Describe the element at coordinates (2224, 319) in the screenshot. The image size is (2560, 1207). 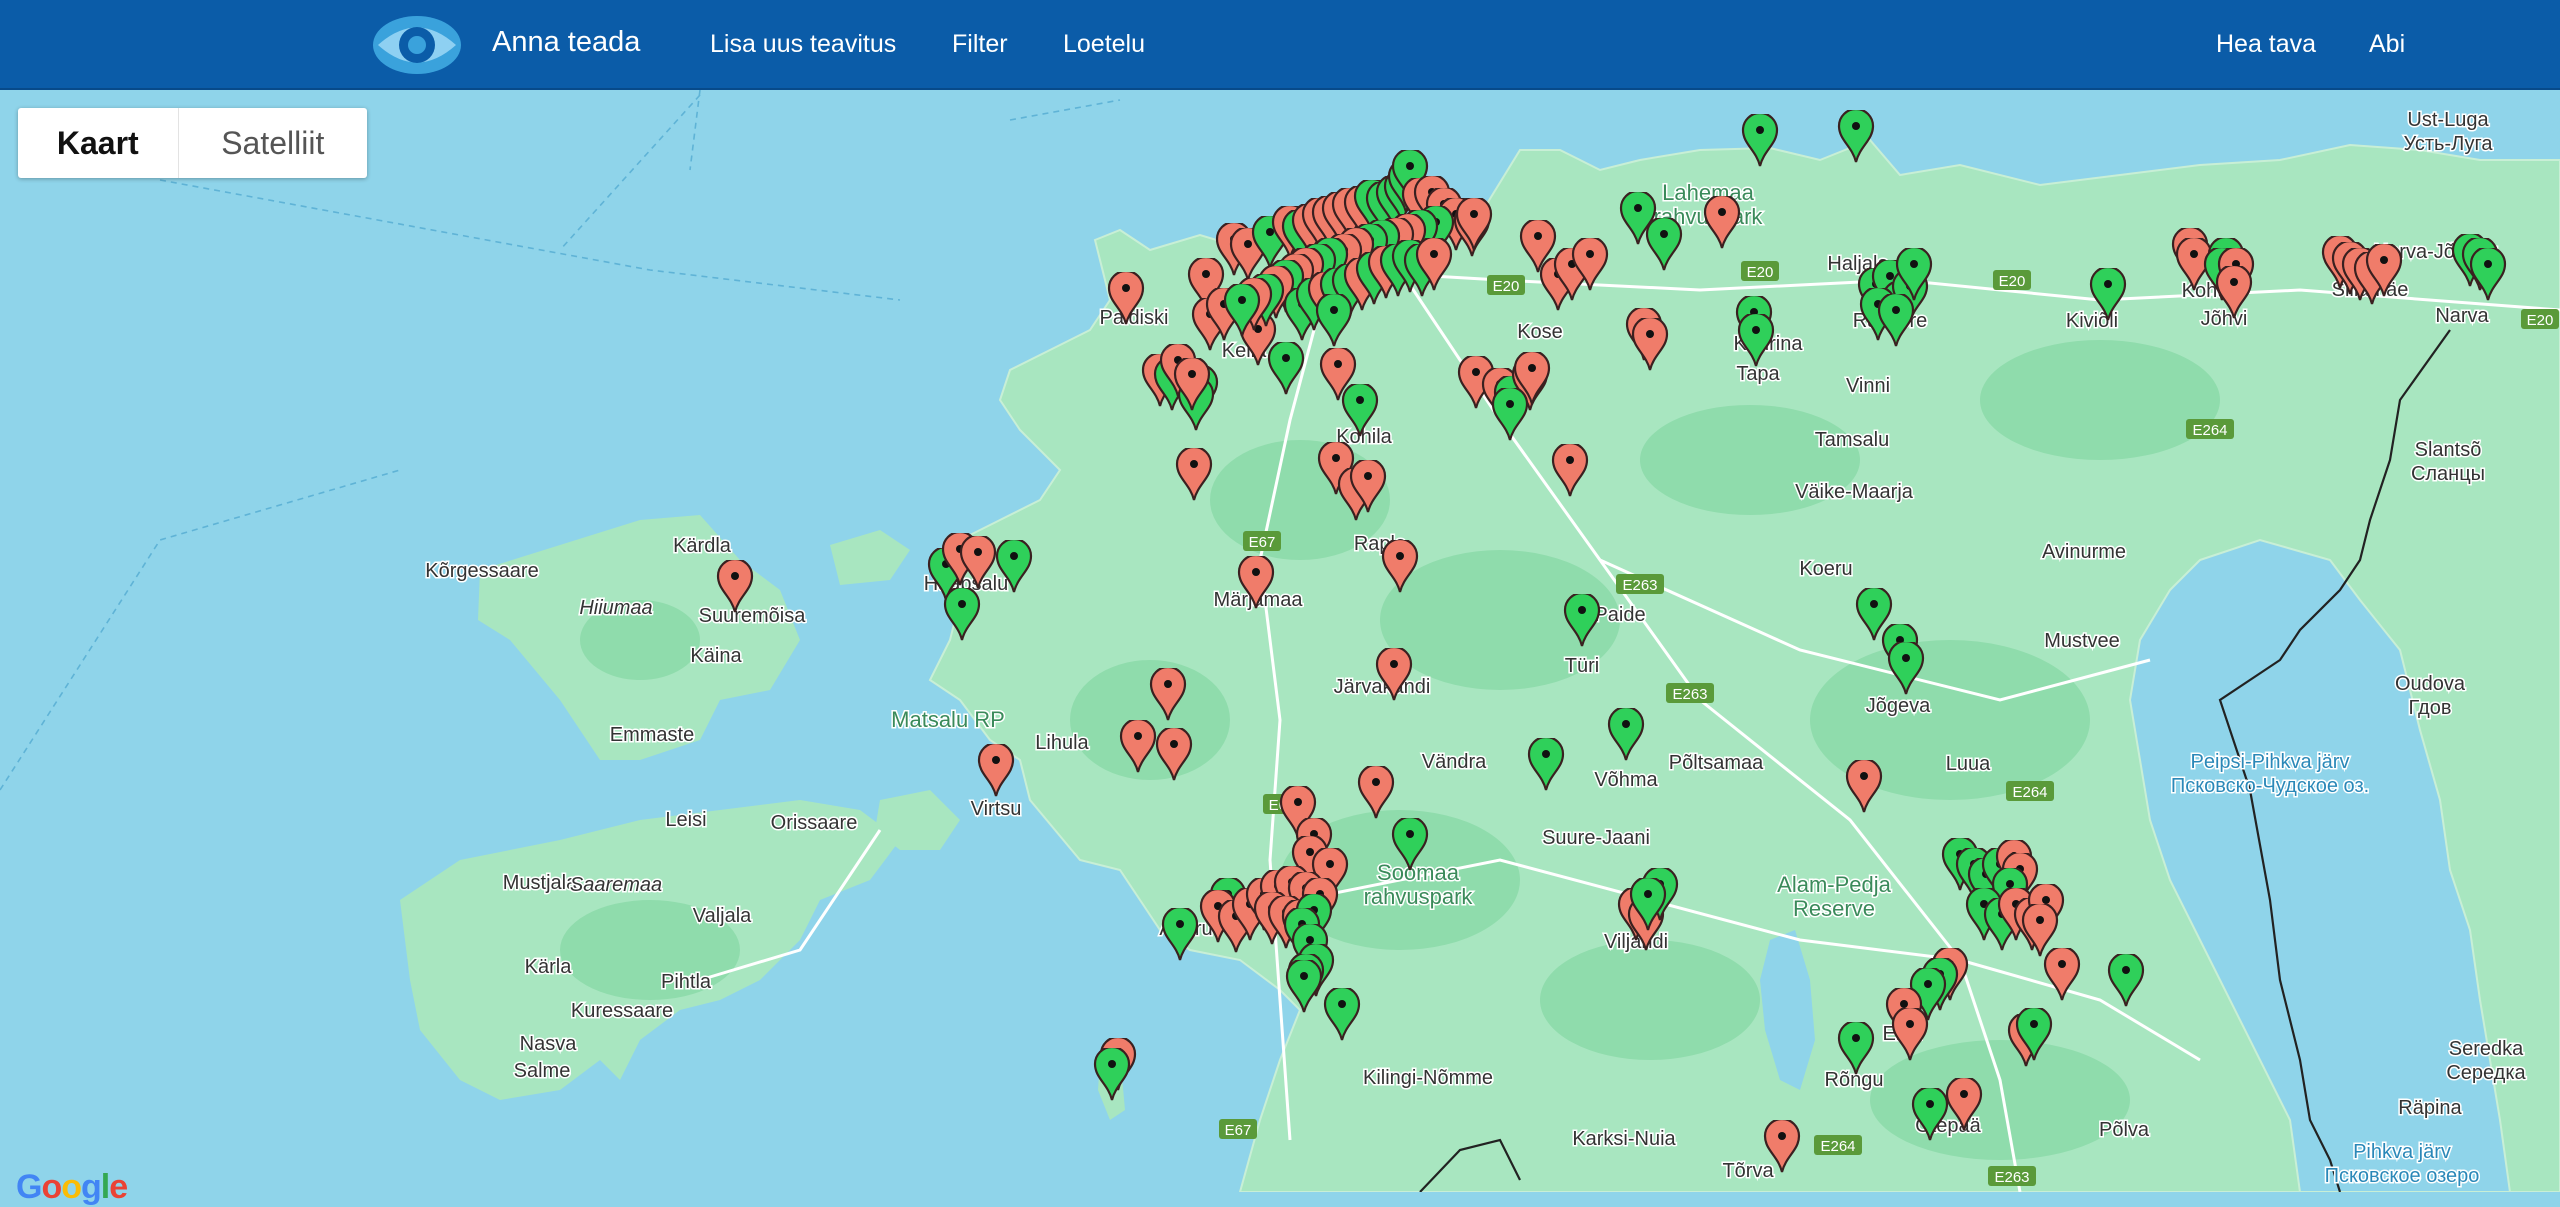
I see `map-label-johvi: Jõhvi` at that location.